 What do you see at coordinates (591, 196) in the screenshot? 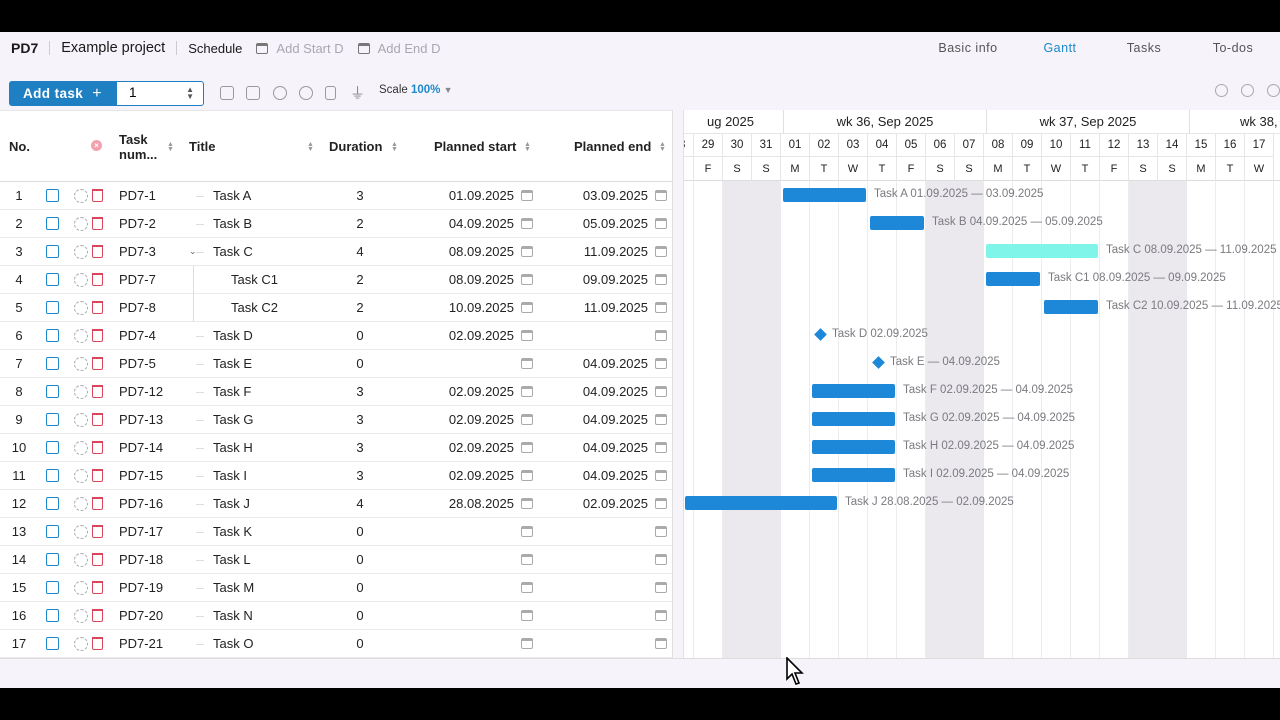
I see `planned-end: 03.09.2025` at bounding box center [591, 196].